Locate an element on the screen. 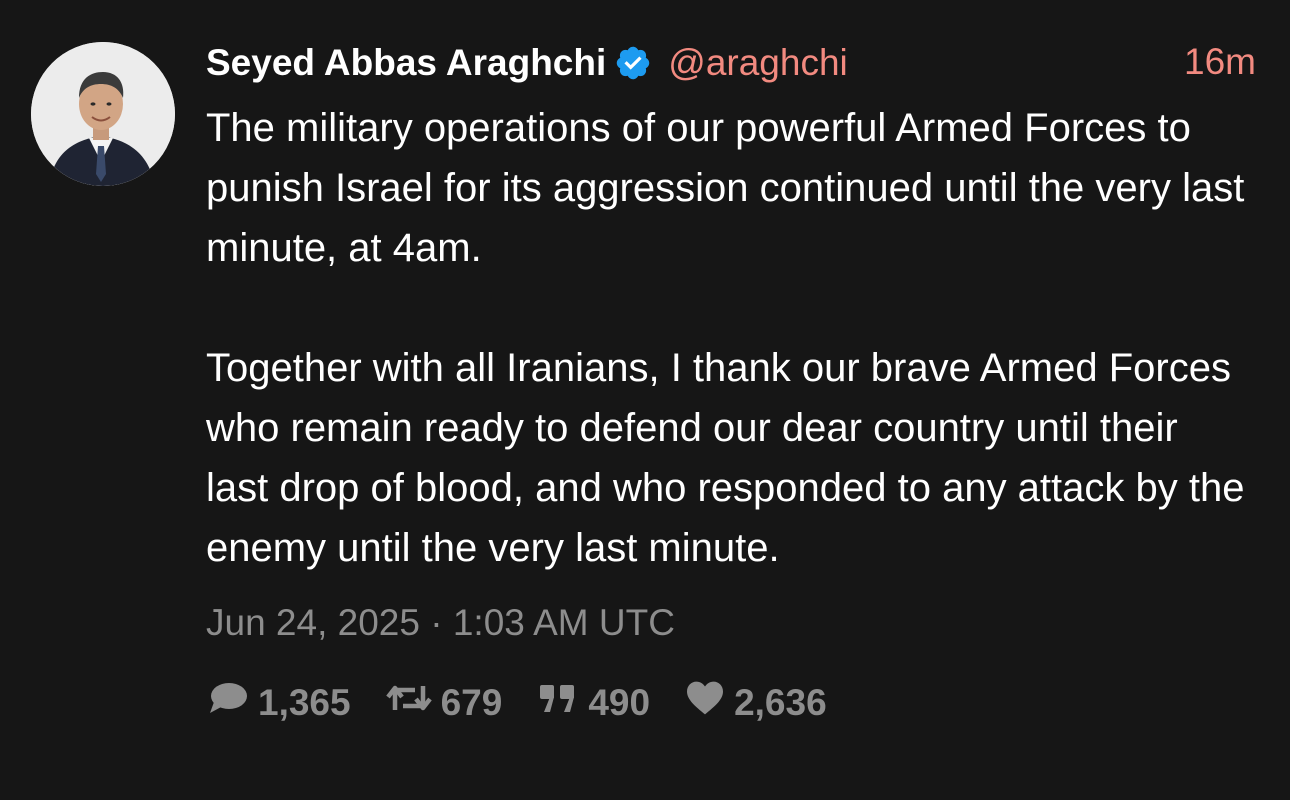  avatar-photo is located at coordinates (103, 114).